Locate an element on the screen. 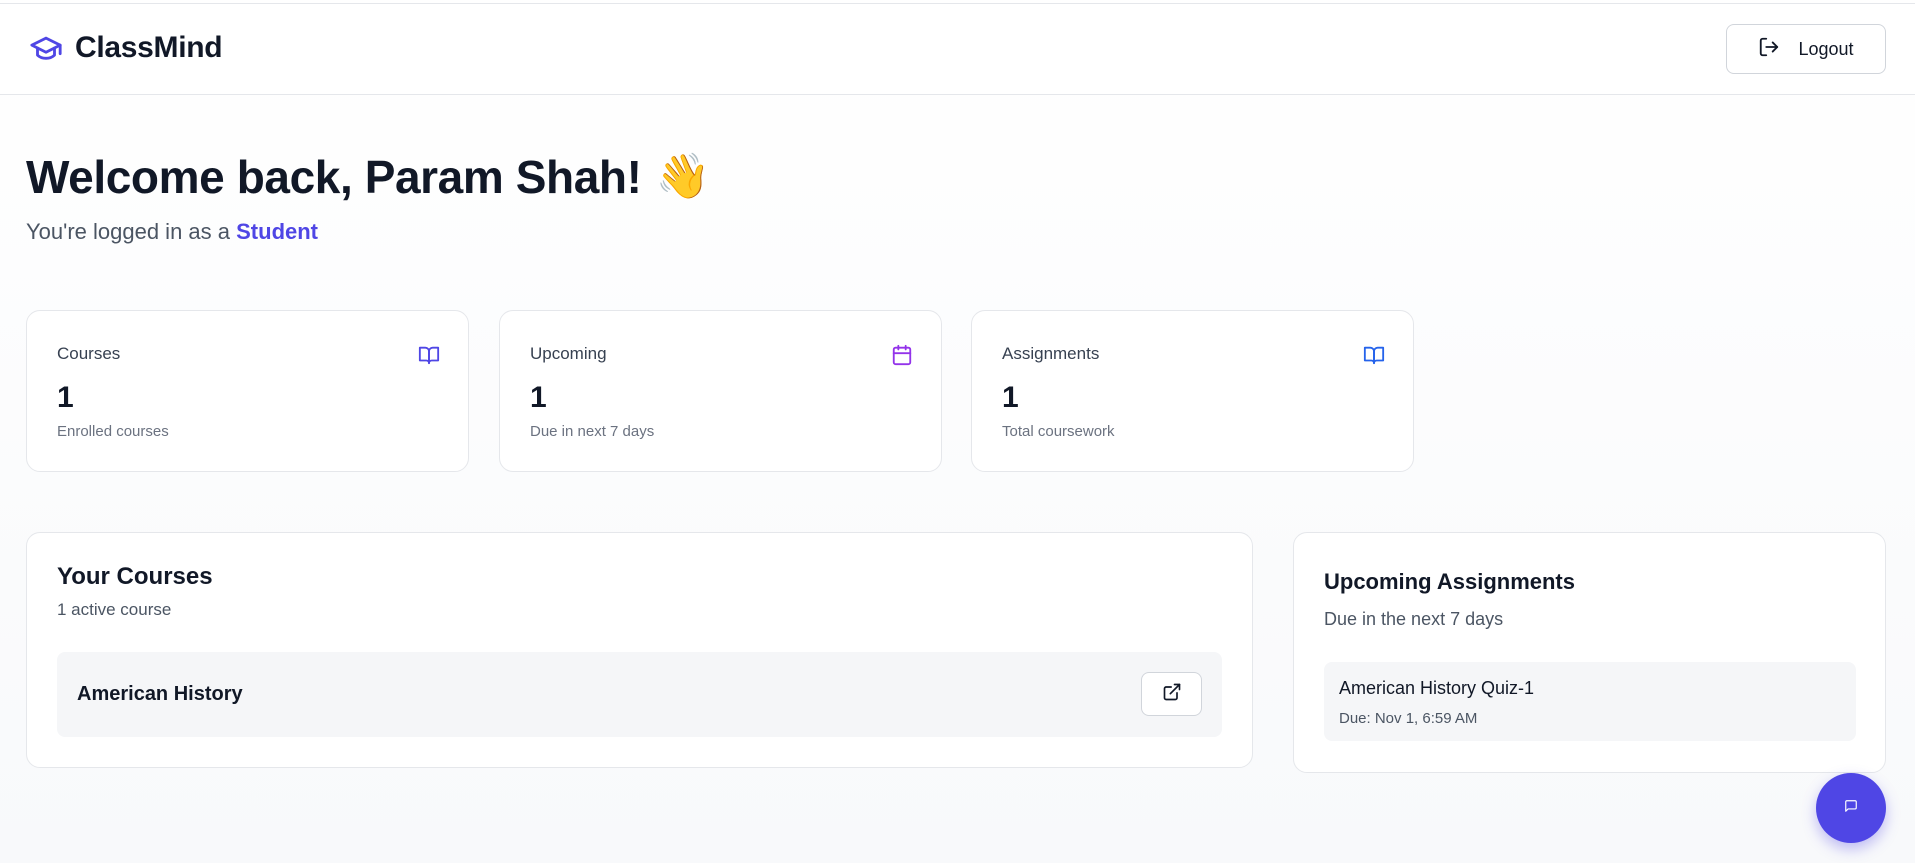  waving-hand-emoji: 👋 is located at coordinates (683, 176).